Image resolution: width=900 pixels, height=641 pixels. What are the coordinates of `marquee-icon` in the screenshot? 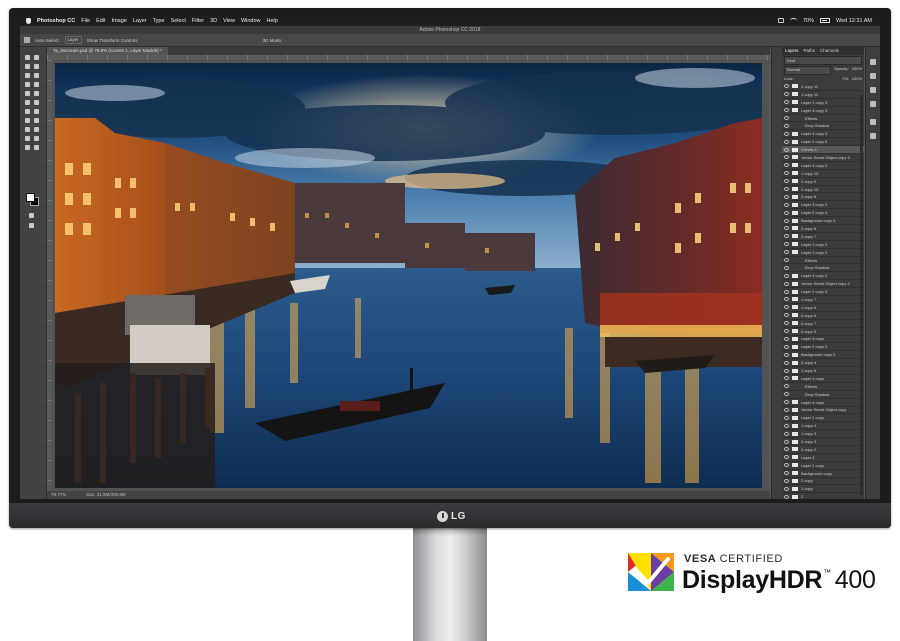 It's located at (27, 66).